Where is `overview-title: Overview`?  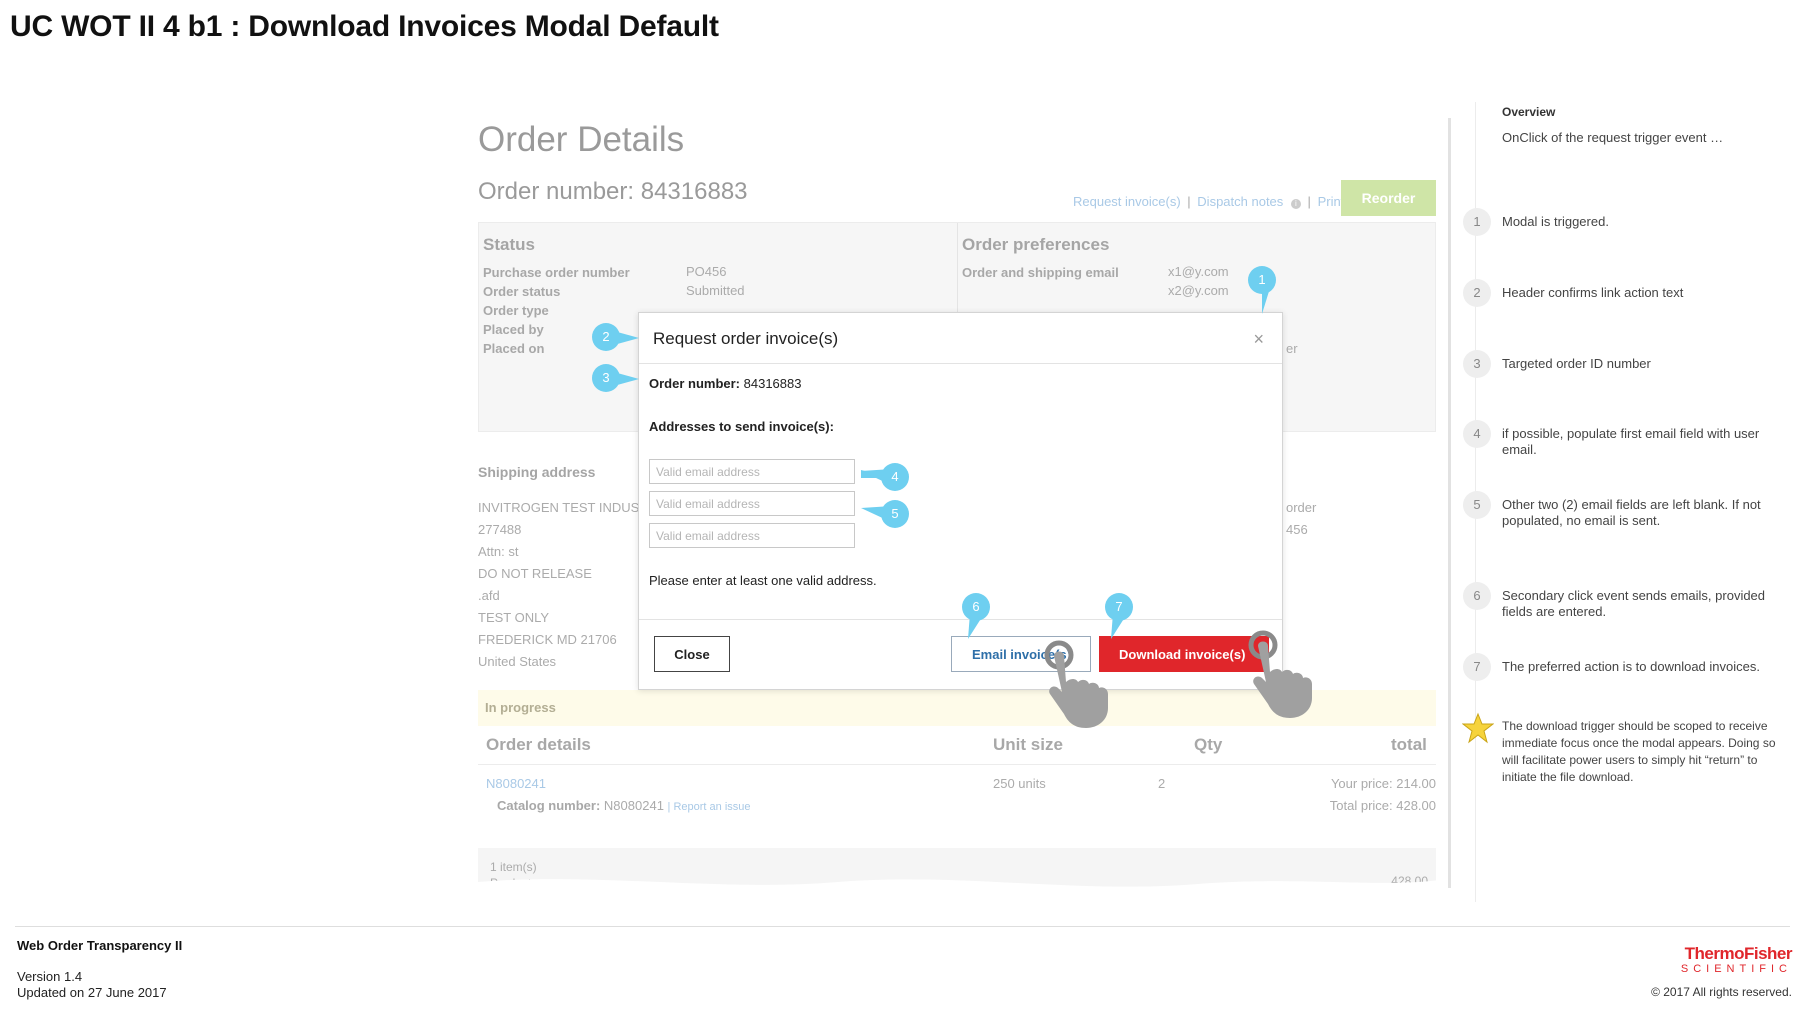 overview-title: Overview is located at coordinates (1529, 112).